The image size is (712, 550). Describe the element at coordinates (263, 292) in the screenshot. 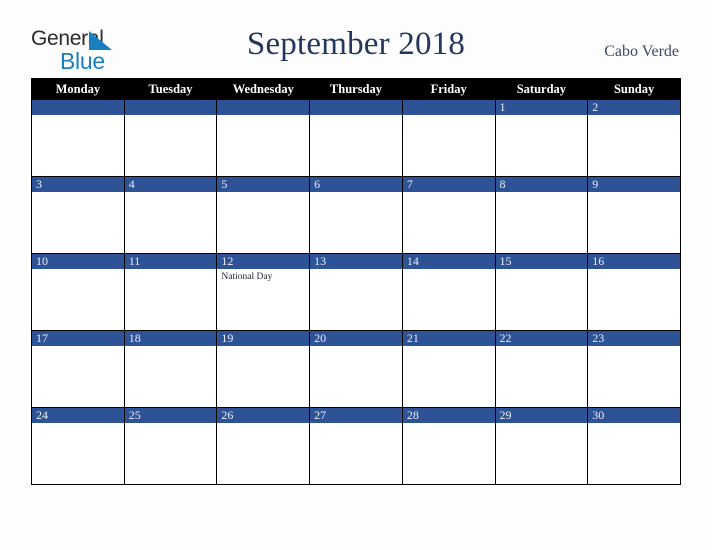

I see `calendar-day-cell-12: 12 National Day` at that location.